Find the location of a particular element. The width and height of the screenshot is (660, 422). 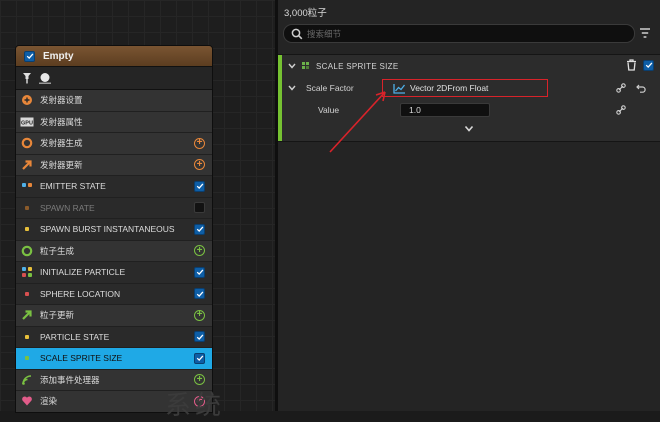

row-label: INITIALIZE PARTICLE is located at coordinates (83, 272).